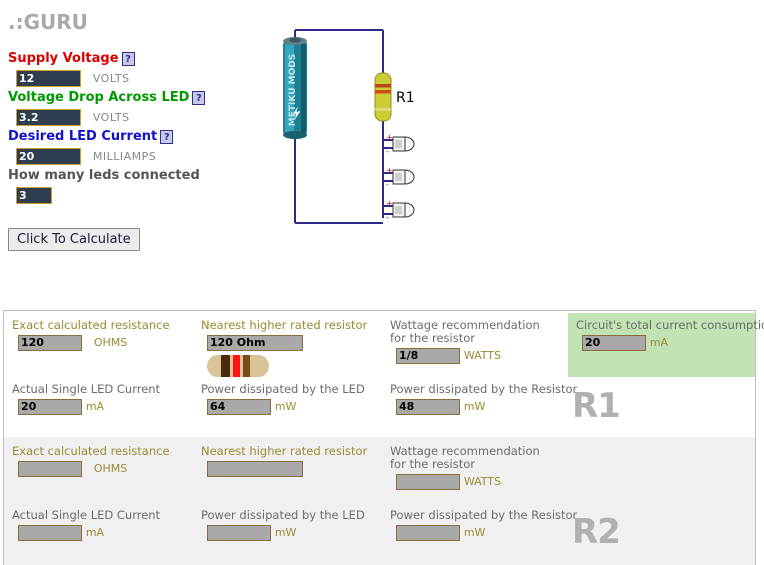 This screenshot has width=764, height=565. What do you see at coordinates (167, 136) in the screenshot?
I see `help-icon-desired-current: ?` at bounding box center [167, 136].